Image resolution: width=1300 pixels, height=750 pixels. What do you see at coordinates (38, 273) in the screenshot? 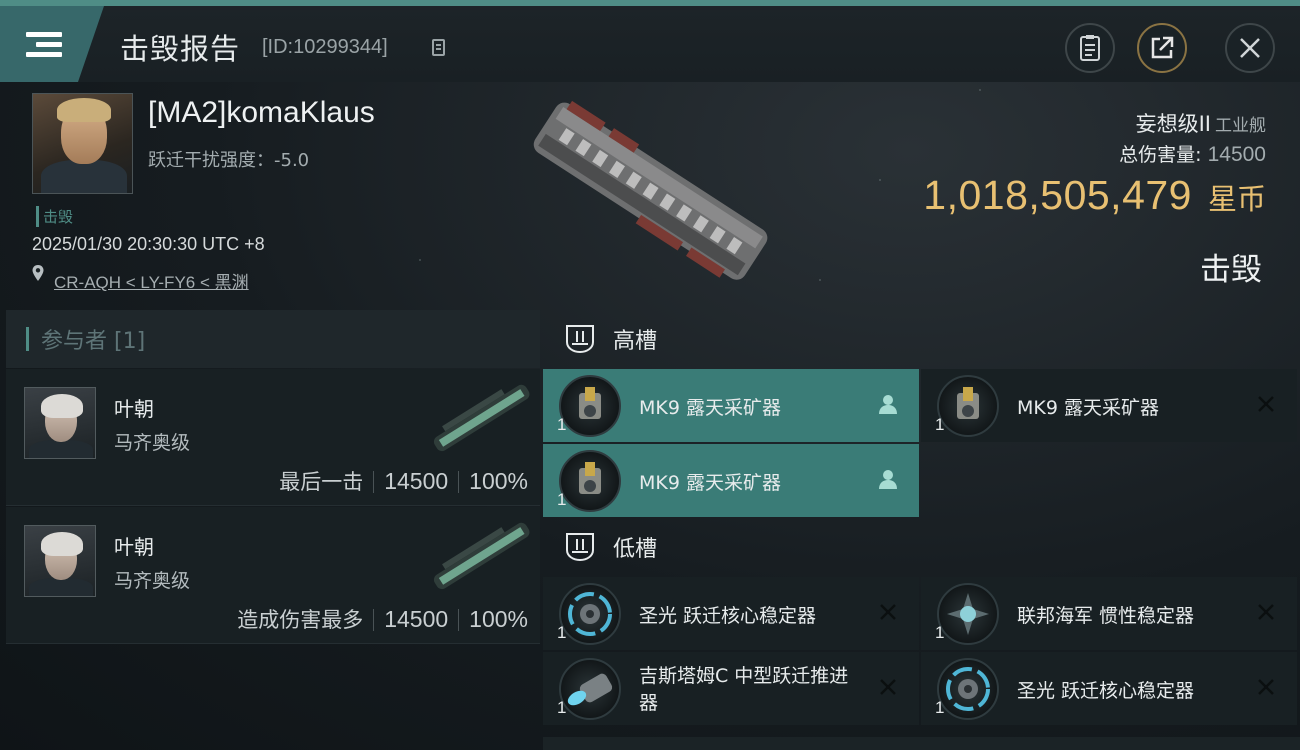
I see `location-pin-icon` at bounding box center [38, 273].